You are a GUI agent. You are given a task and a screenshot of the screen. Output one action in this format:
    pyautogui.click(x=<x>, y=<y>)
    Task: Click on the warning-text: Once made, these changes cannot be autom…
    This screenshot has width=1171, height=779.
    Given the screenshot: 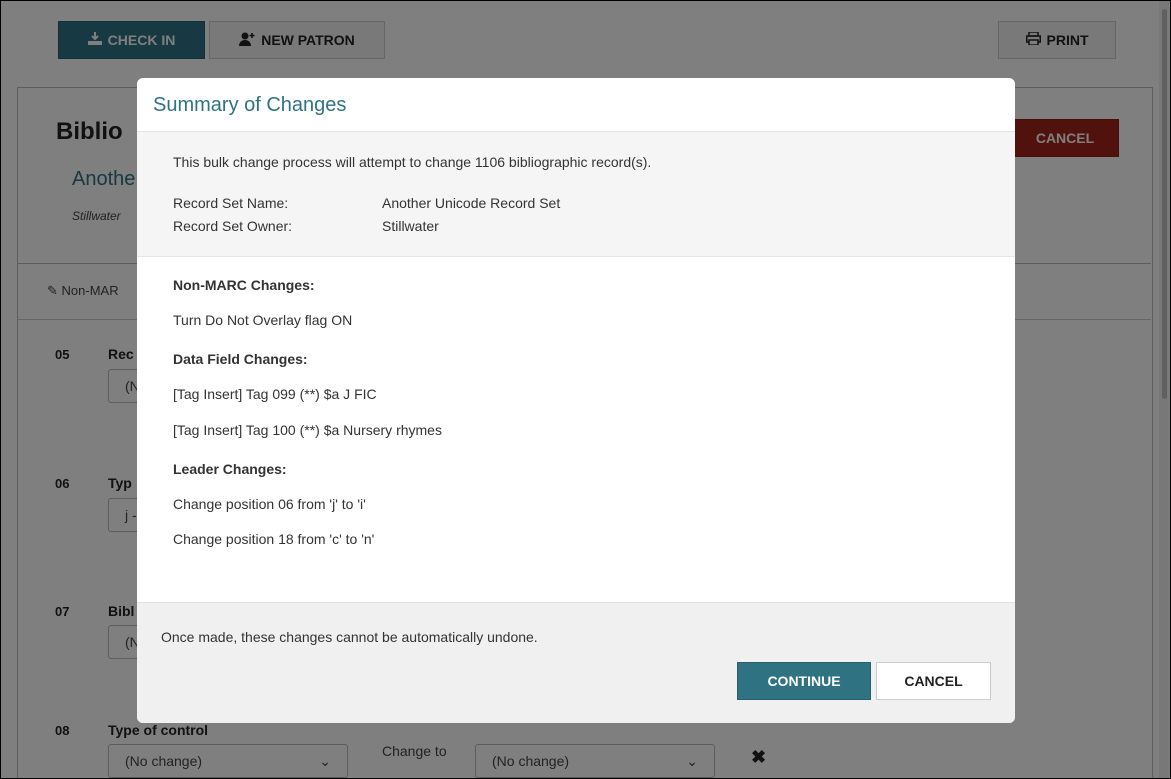 What is the action you would take?
    pyautogui.click(x=349, y=637)
    